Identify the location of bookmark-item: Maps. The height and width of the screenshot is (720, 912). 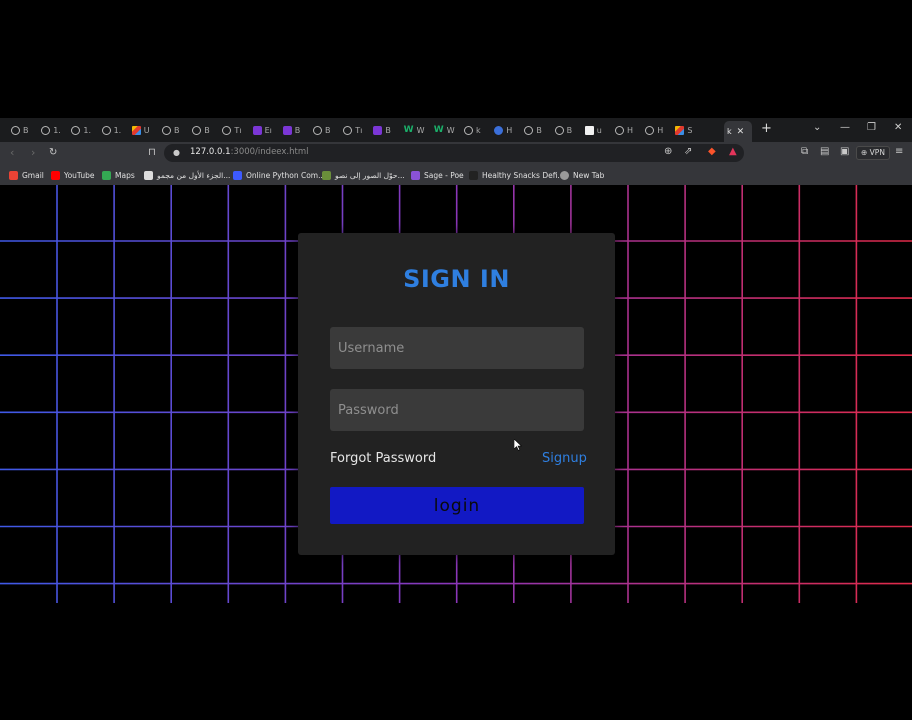
(118, 175).